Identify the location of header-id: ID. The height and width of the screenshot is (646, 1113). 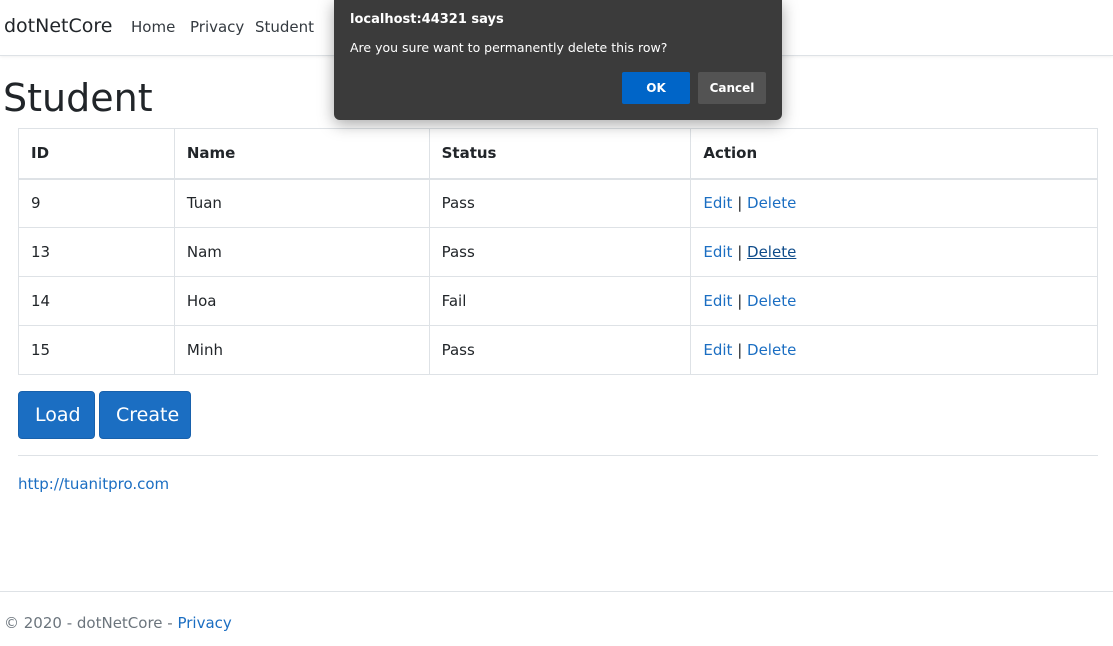
(96, 154).